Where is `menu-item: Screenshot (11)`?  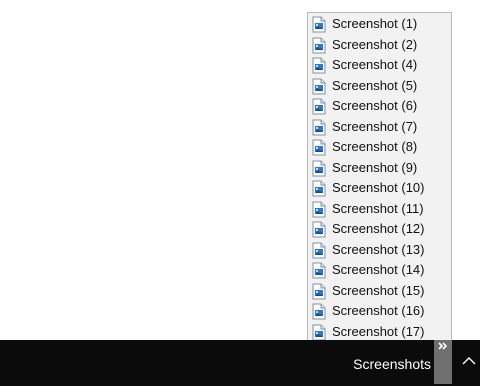
menu-item: Screenshot (11) is located at coordinates (379, 209).